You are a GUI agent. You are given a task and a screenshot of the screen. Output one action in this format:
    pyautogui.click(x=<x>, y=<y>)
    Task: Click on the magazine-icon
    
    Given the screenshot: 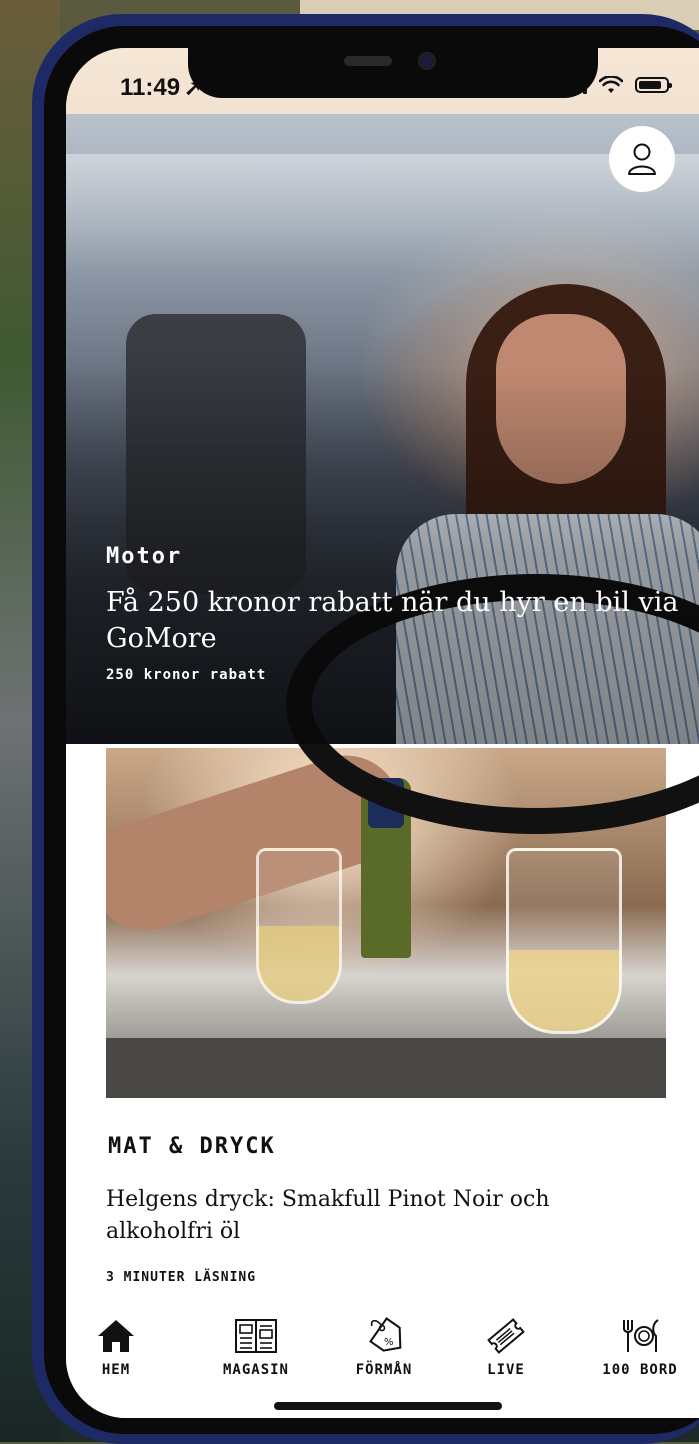 What is the action you would take?
    pyautogui.click(x=256, y=1336)
    